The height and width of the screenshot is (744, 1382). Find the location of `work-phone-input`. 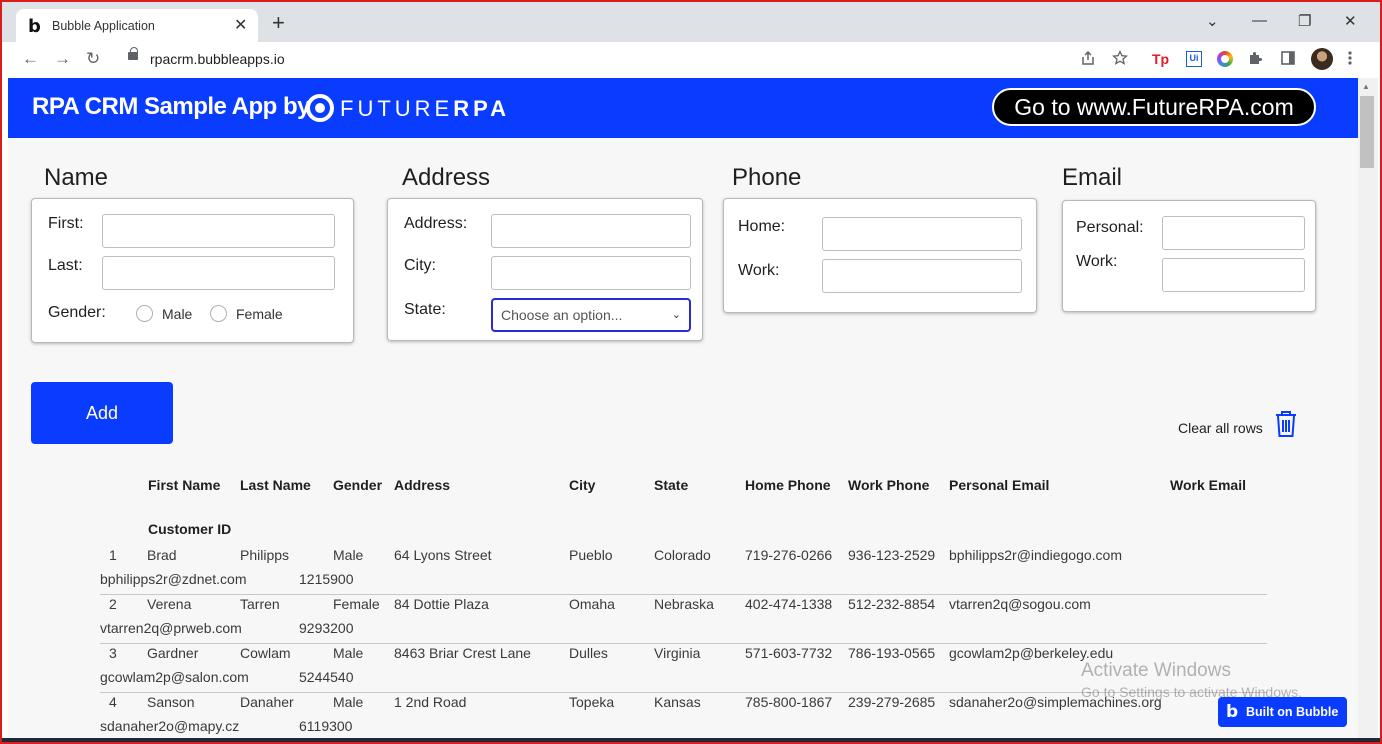

work-phone-input is located at coordinates (922, 276).